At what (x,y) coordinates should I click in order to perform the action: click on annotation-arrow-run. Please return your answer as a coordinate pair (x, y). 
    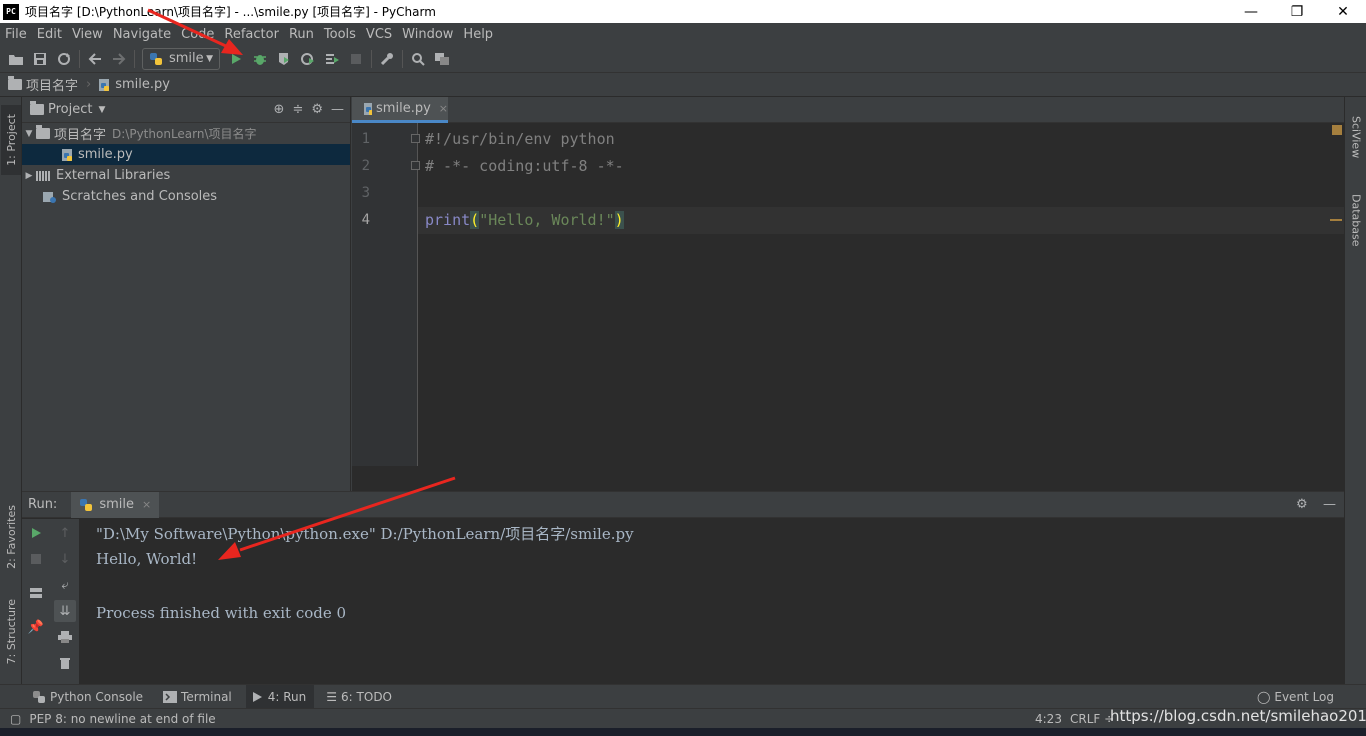
    Looking at the image, I should click on (195, 31).